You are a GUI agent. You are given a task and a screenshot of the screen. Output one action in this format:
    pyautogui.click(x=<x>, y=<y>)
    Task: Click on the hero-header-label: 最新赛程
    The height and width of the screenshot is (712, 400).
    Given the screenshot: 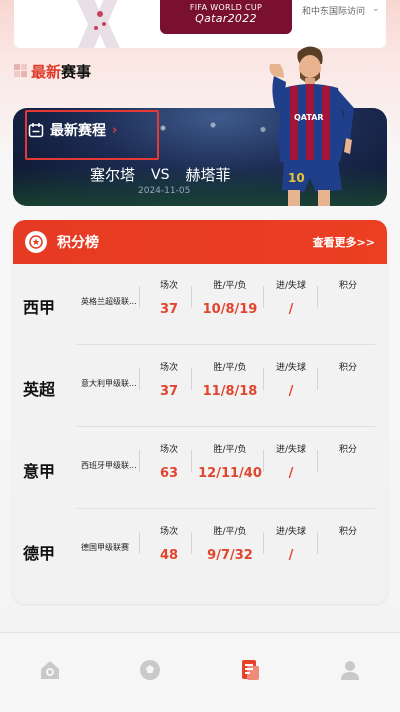 What is the action you would take?
    pyautogui.click(x=78, y=131)
    